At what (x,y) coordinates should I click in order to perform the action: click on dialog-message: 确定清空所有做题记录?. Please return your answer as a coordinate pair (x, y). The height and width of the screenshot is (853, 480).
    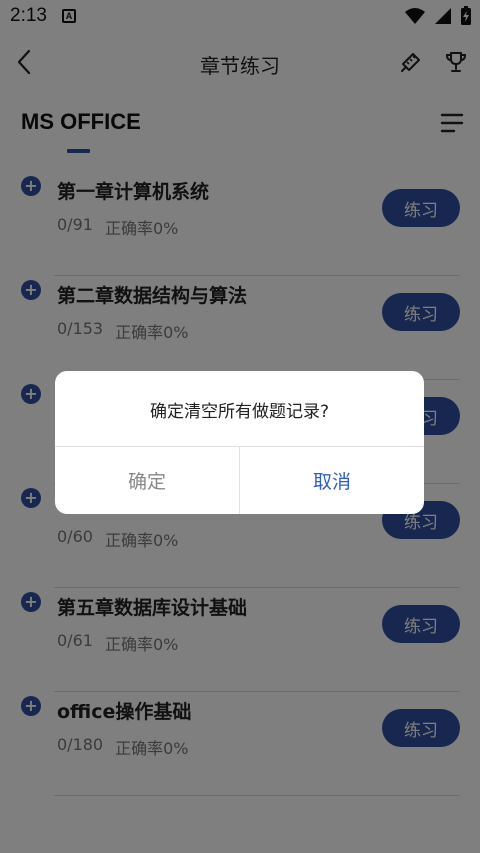
    Looking at the image, I should click on (239, 412).